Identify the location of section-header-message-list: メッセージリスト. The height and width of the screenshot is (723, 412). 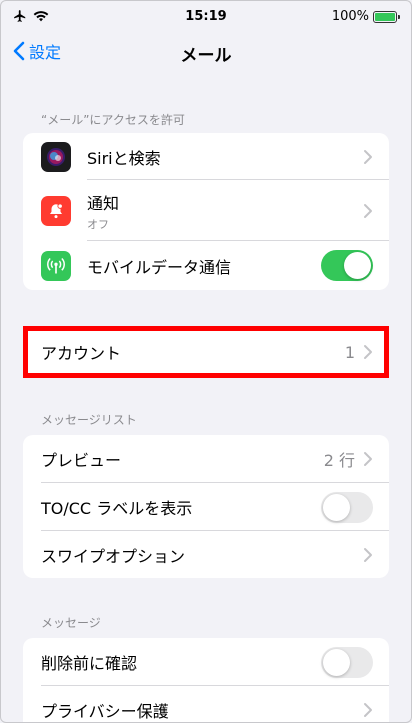
(89, 420).